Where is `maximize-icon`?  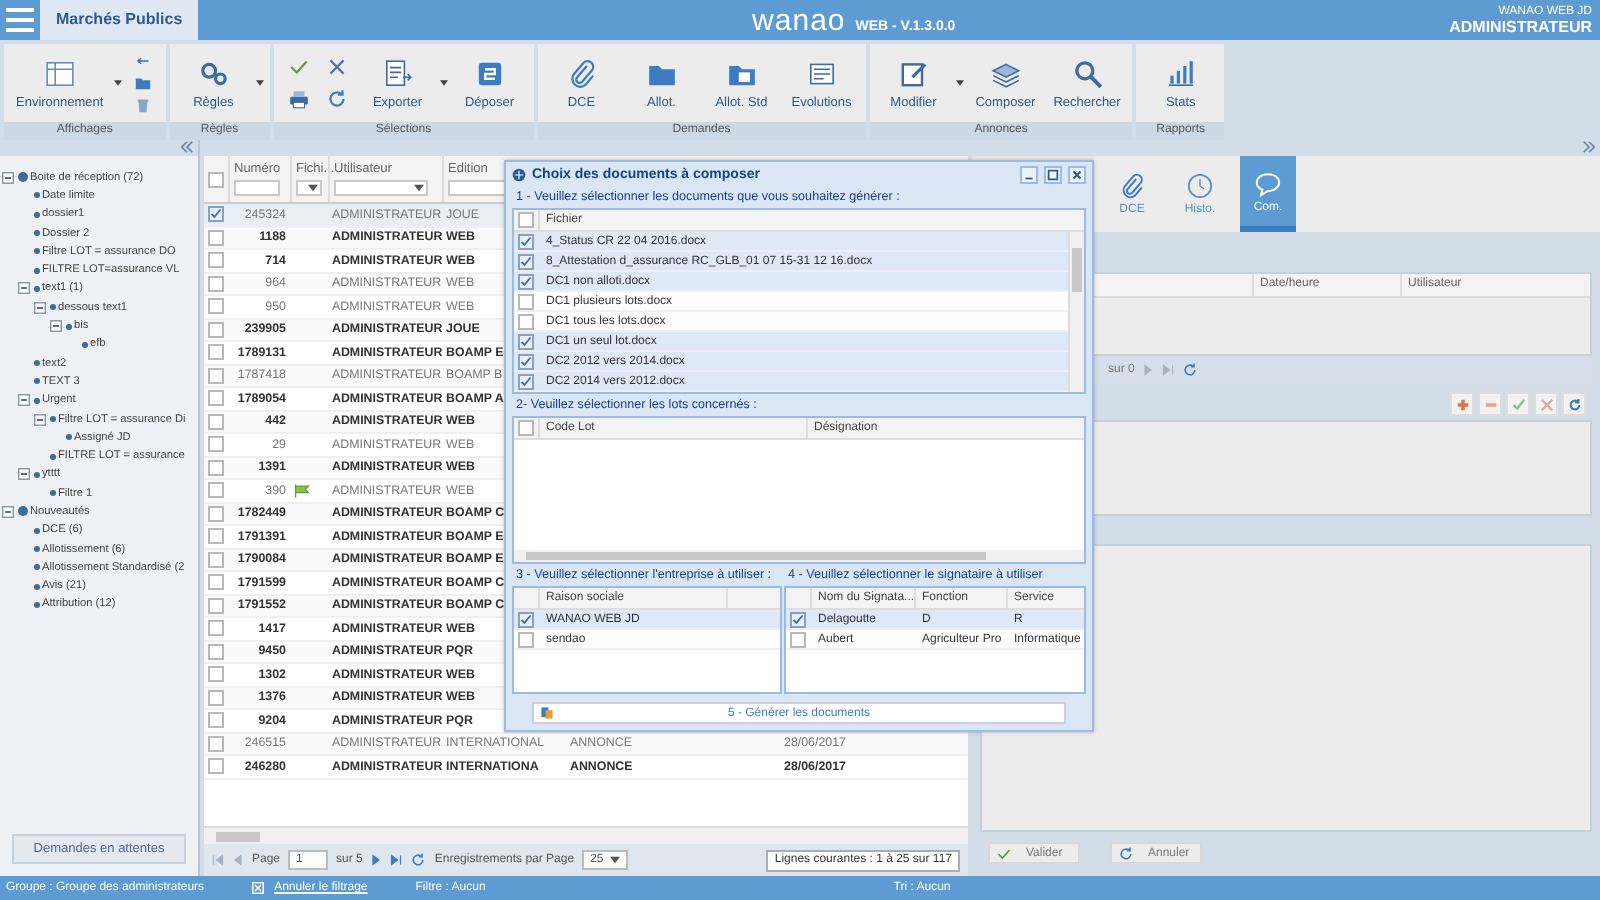 maximize-icon is located at coordinates (1053, 174).